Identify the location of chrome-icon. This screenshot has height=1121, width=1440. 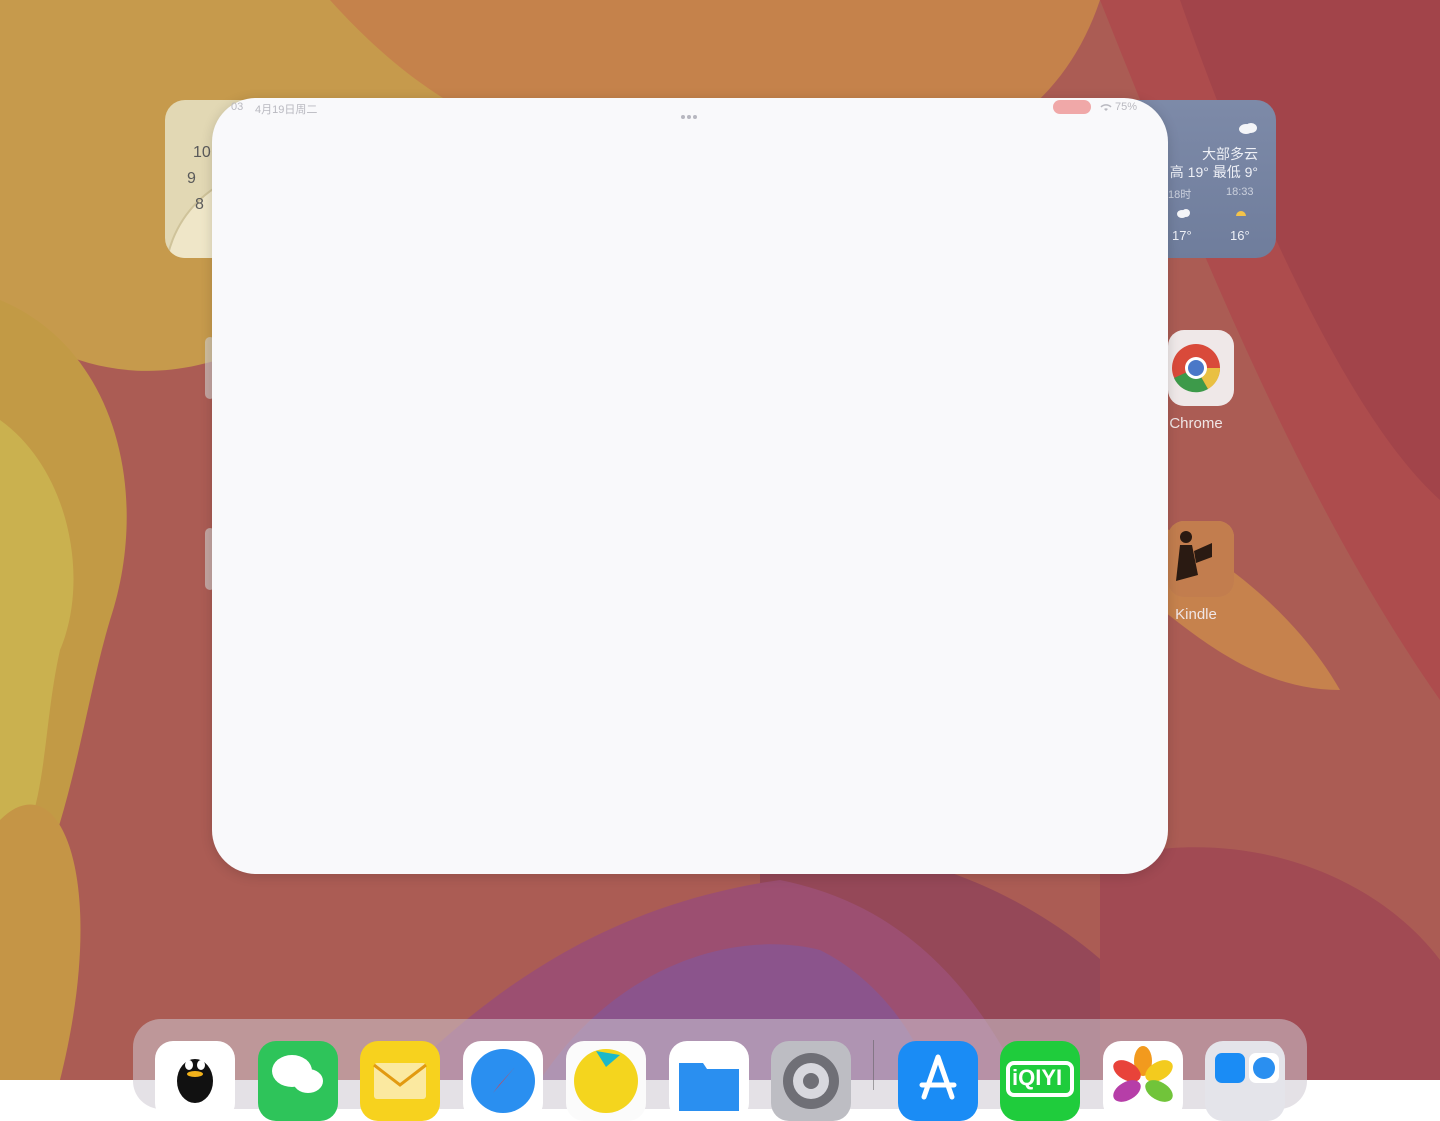
(1196, 368).